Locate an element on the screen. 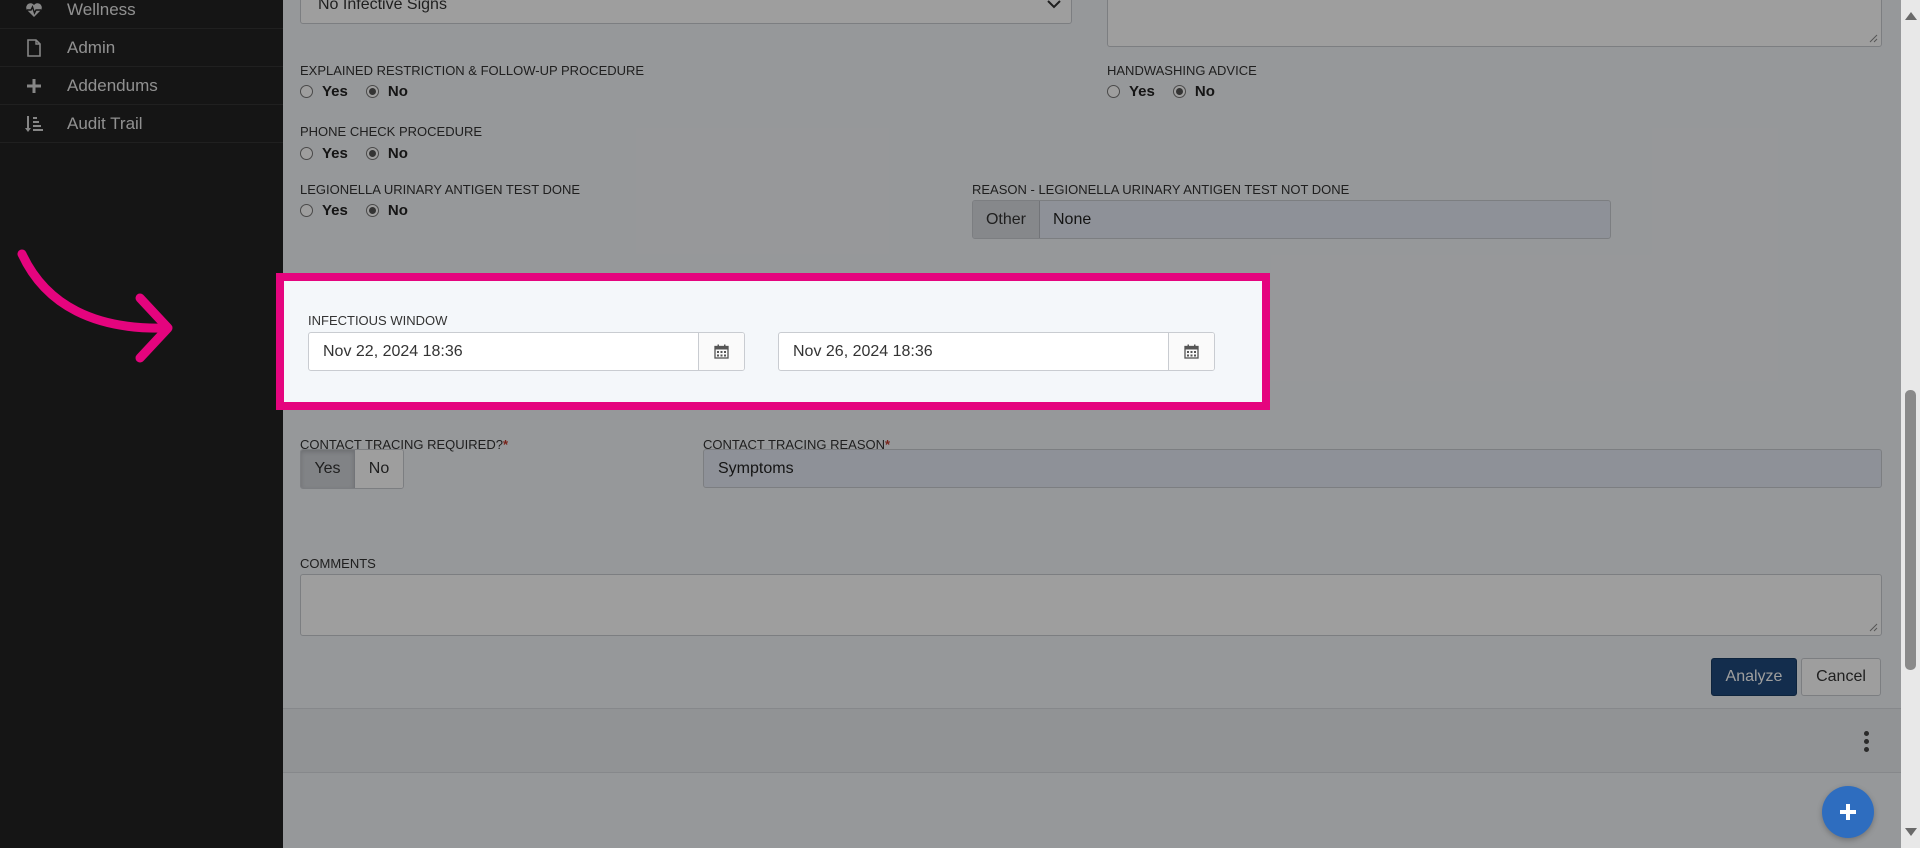 The width and height of the screenshot is (1920, 848). explained-restriction-radio-group: Yes No is located at coordinates (363, 91).